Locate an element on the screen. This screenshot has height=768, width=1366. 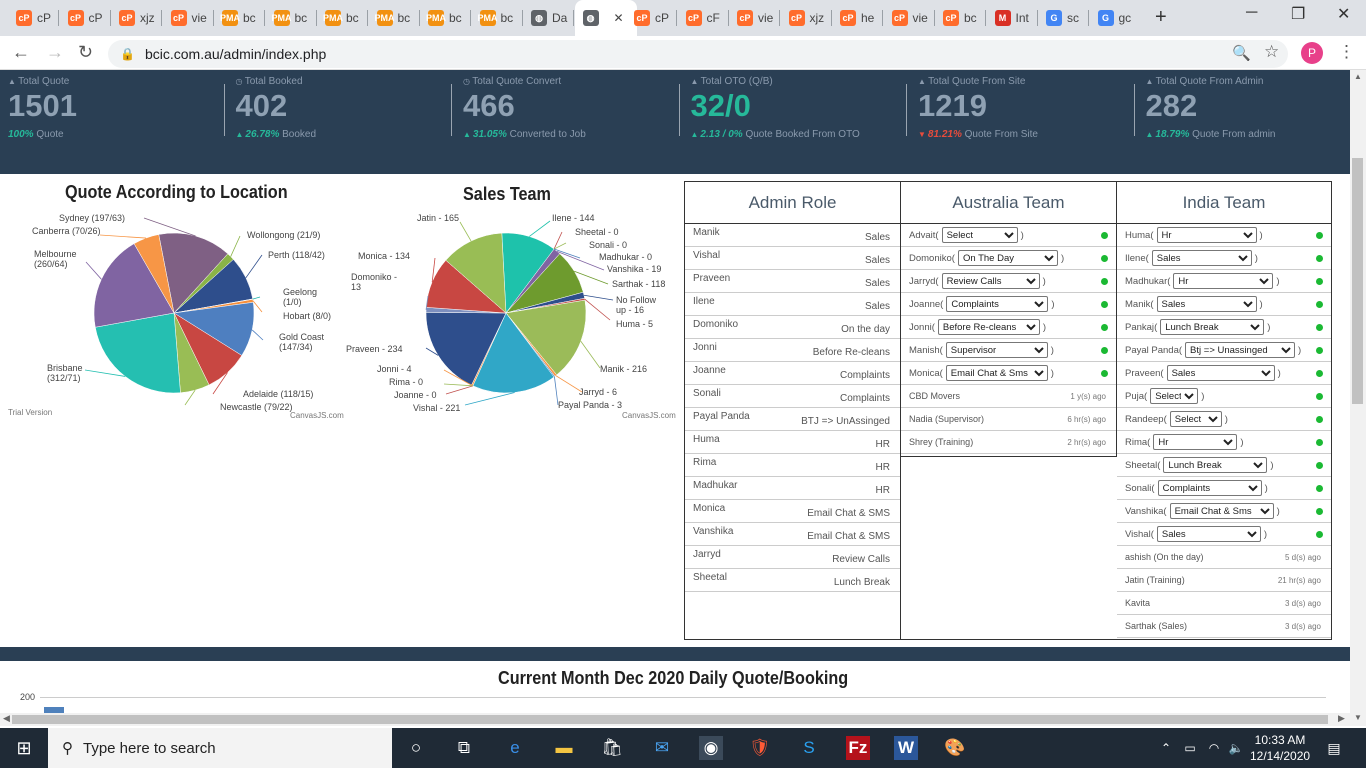
battery-icon: ▭ is located at coordinates (1190, 748).